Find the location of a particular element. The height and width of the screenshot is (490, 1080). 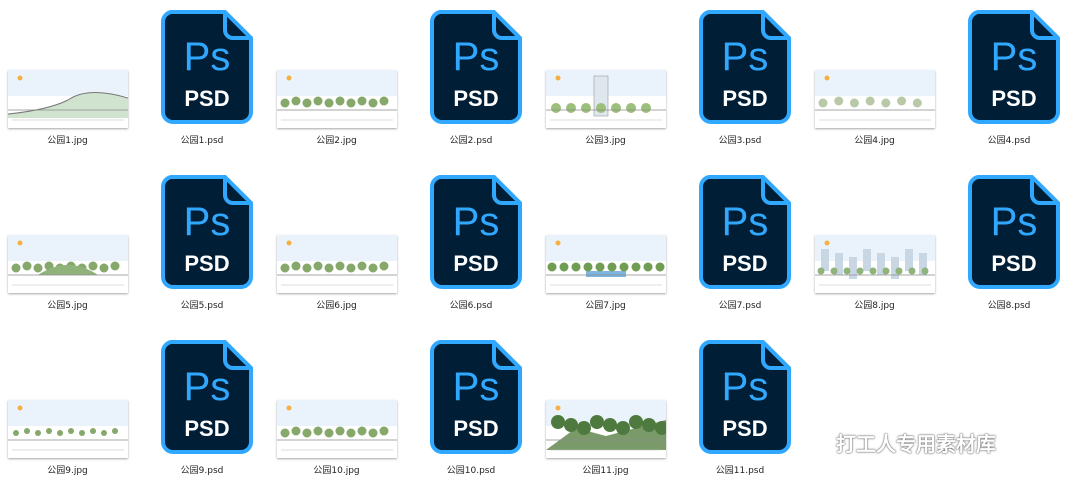

file-name-label: 公园11.psd is located at coordinates (740, 469).